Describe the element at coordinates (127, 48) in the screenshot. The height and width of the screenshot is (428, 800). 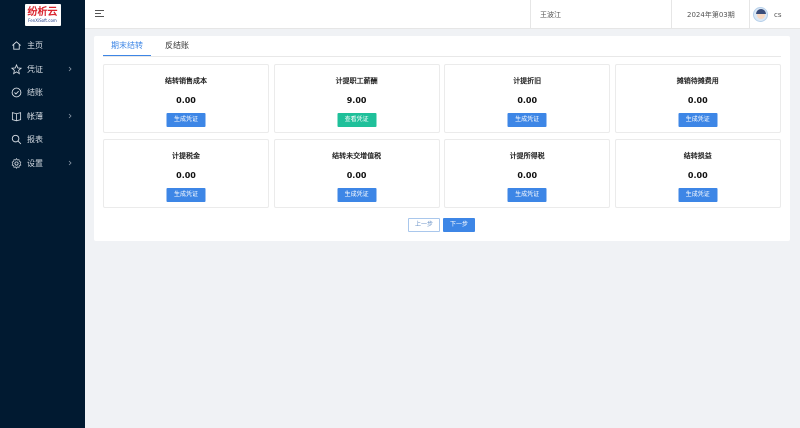
I see `tab-period-end-transfer: 期末结转` at that location.